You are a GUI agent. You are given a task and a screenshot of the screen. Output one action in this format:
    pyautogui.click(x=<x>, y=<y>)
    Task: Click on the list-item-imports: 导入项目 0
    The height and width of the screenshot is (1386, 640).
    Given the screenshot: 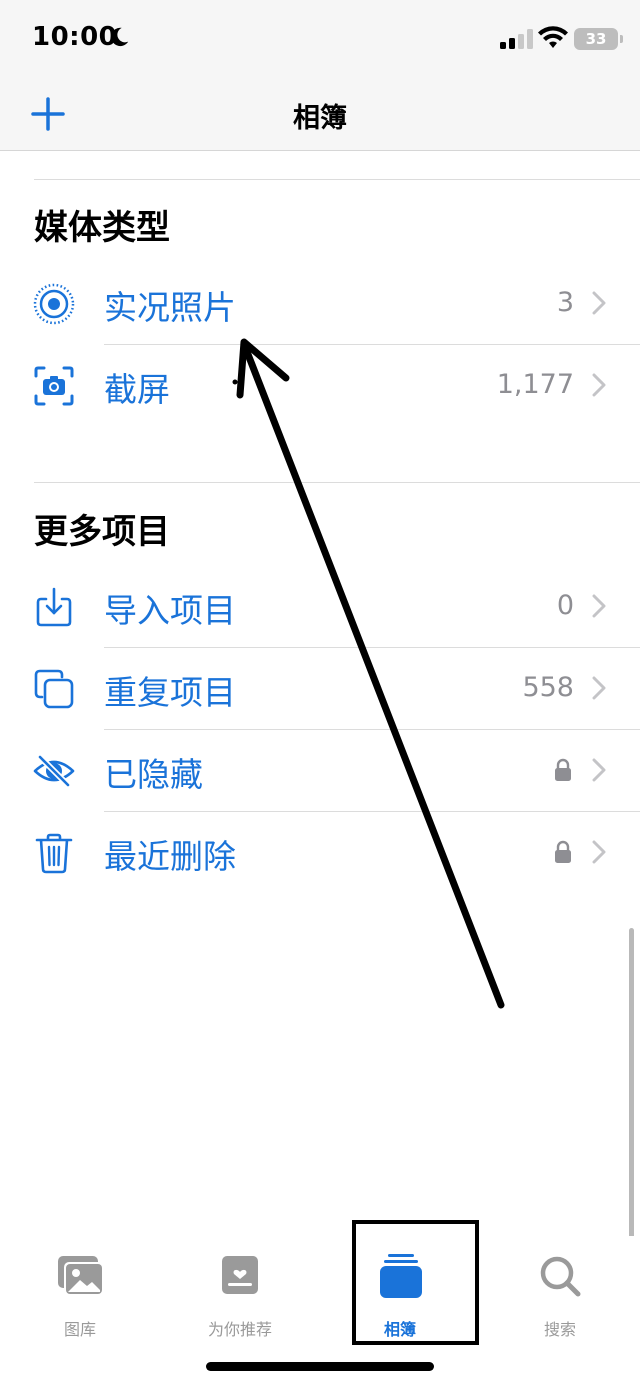 What is the action you would take?
    pyautogui.click(x=320, y=607)
    